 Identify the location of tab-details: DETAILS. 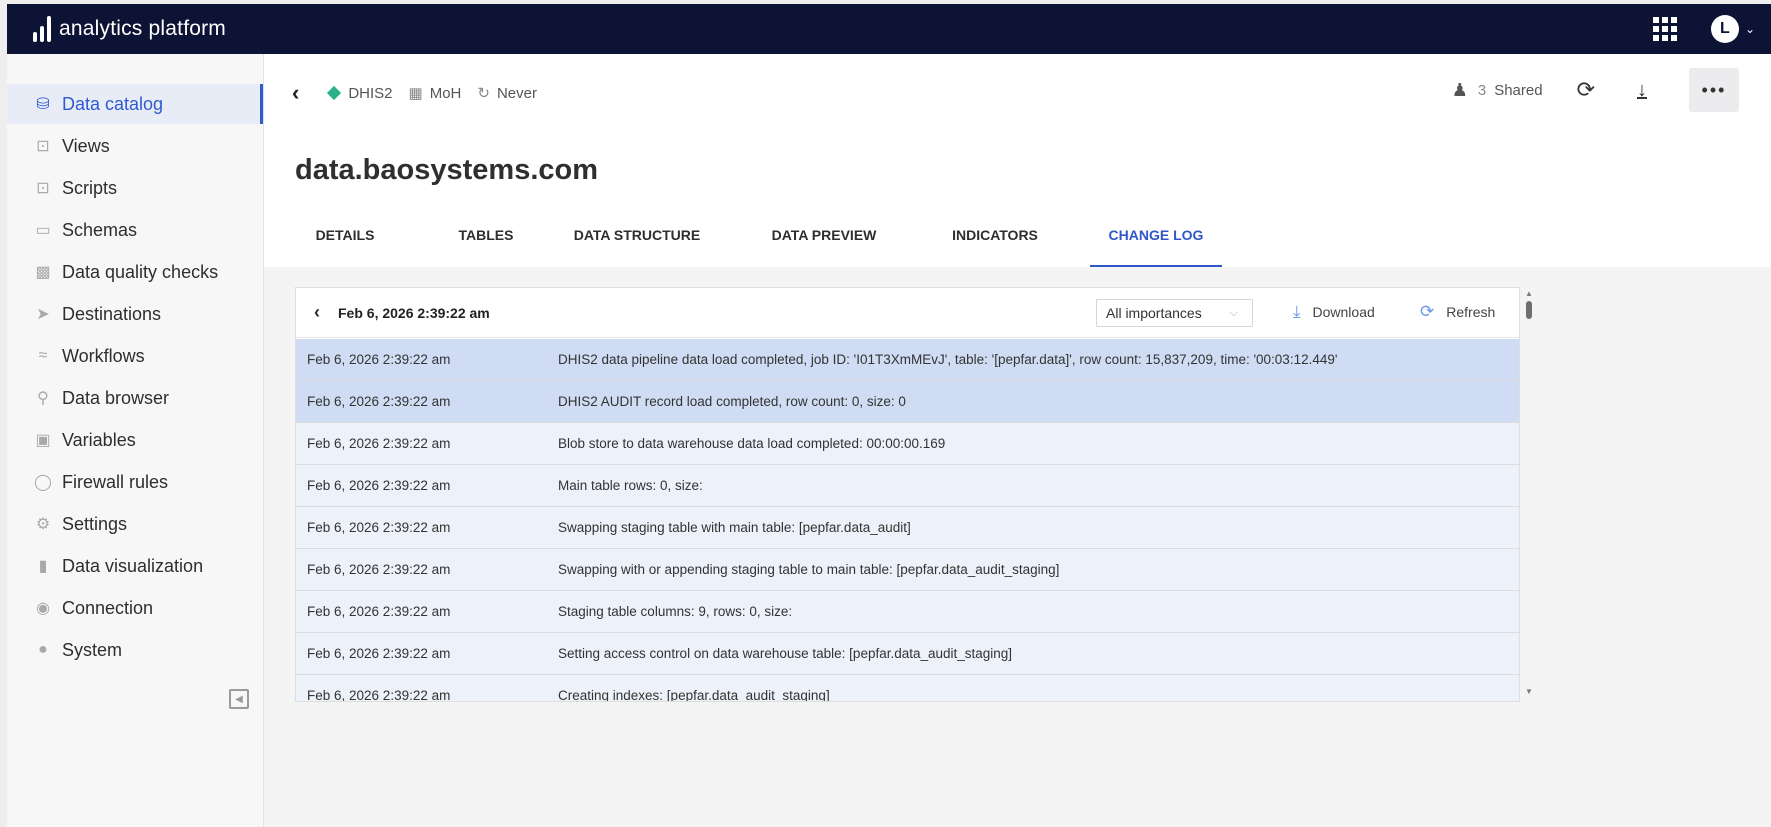
(345, 240).